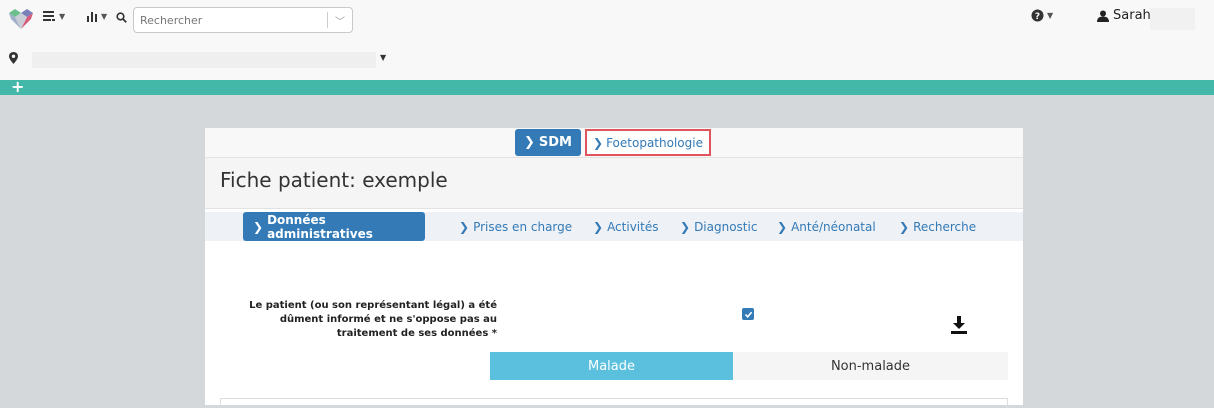  Describe the element at coordinates (633, 226) in the screenshot. I see `tab-label: Activités` at that location.